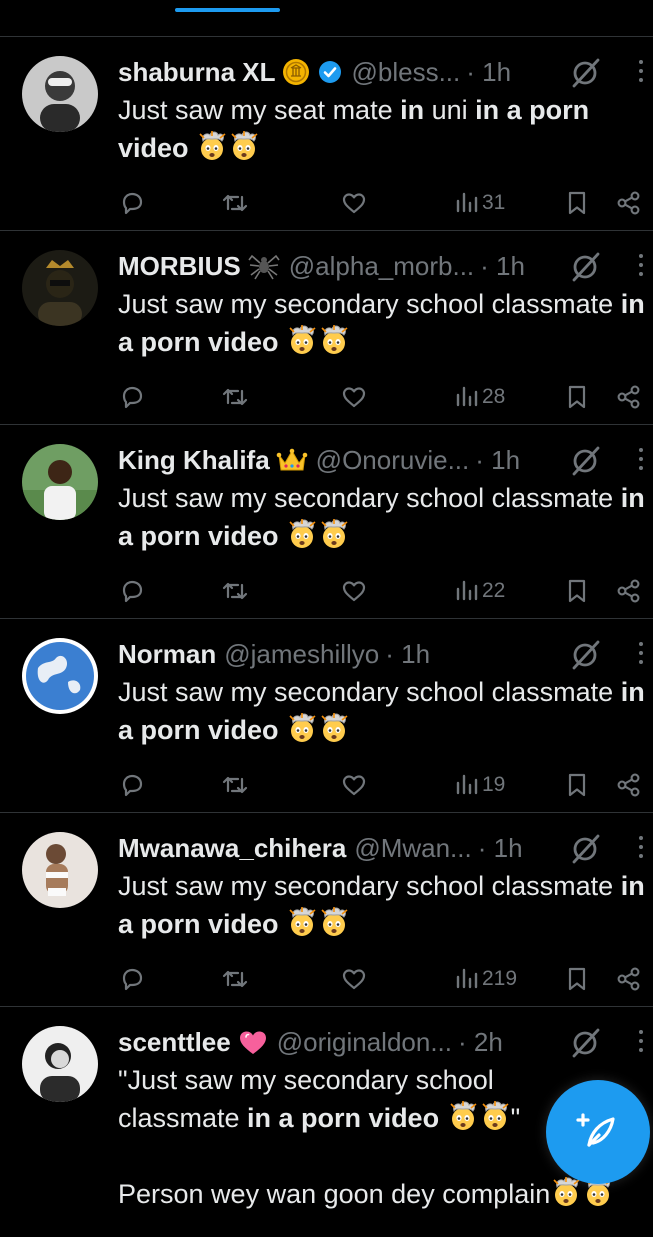 Image resolution: width=653 pixels, height=1237 pixels. I want to click on display-name: King Khalifa, so click(194, 460).